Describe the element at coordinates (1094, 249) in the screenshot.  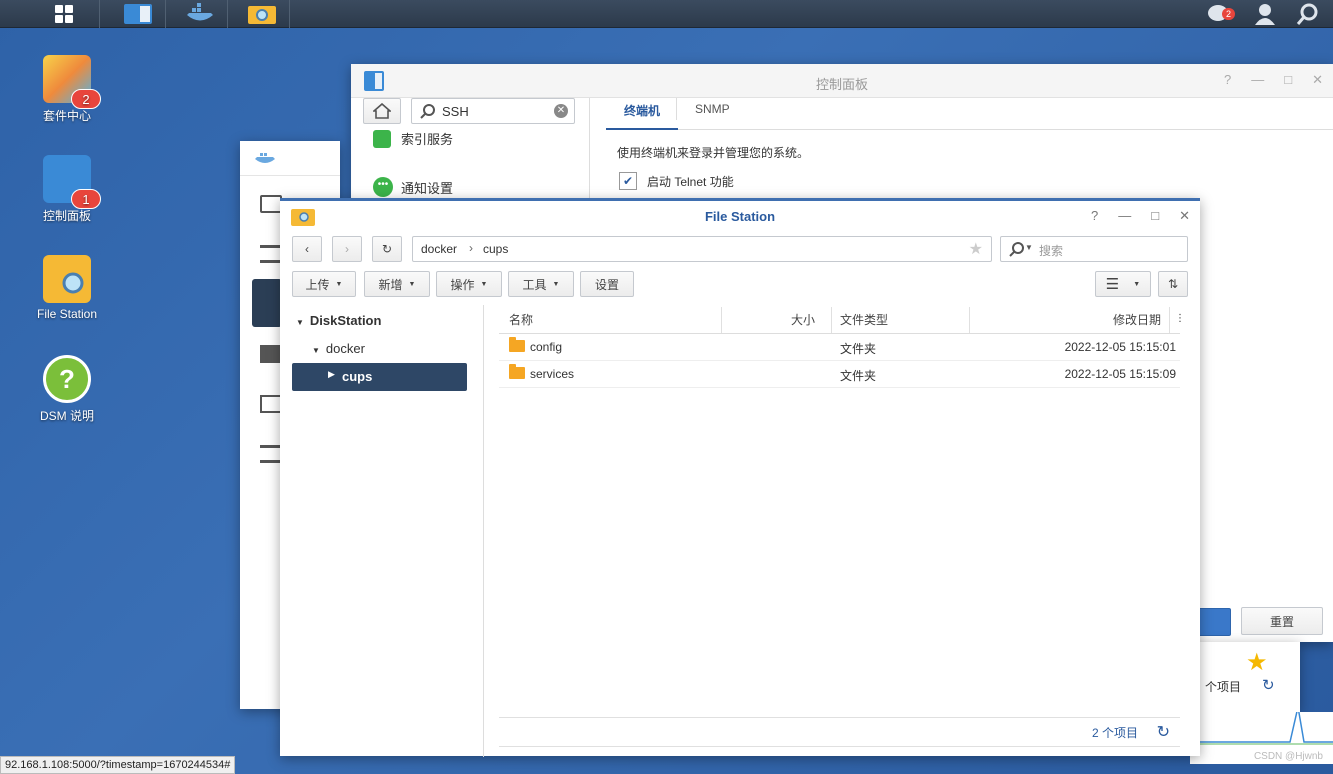
I see `fs-search-input: ▼ 搜索` at that location.